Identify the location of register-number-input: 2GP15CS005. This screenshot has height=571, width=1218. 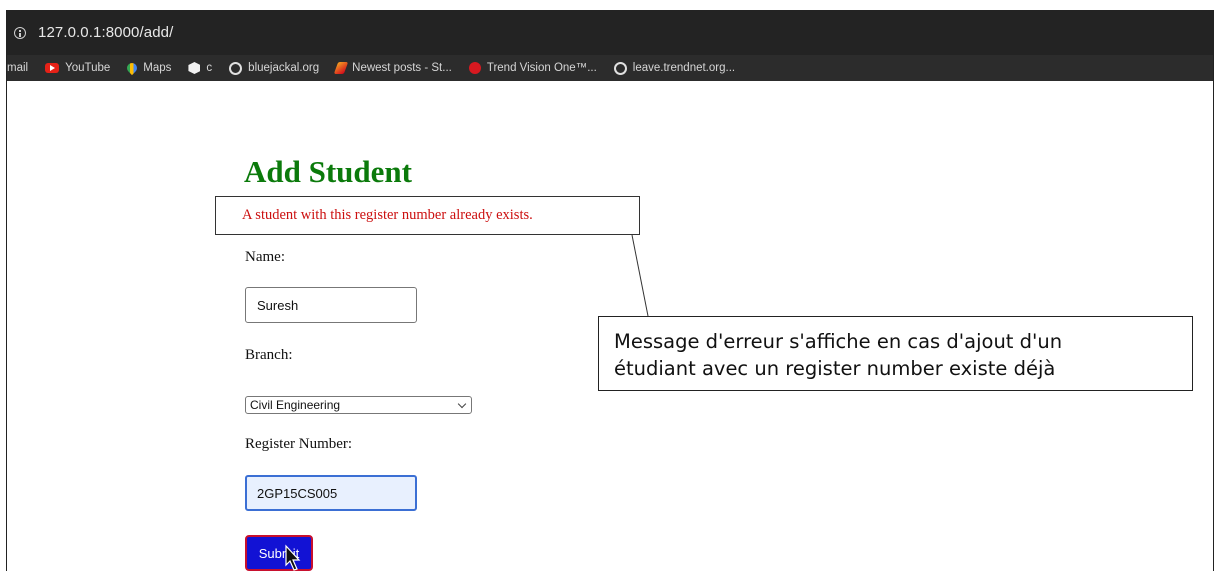
(331, 493).